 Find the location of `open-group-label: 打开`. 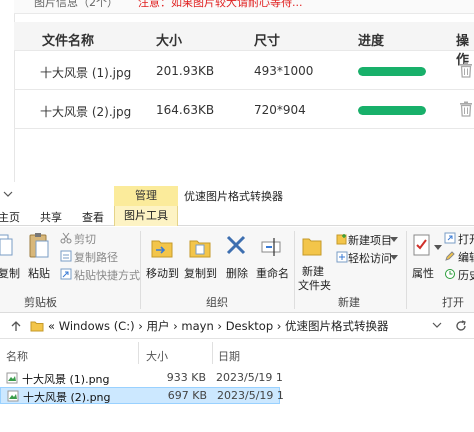

open-group-label: 打开 is located at coordinates (453, 302).